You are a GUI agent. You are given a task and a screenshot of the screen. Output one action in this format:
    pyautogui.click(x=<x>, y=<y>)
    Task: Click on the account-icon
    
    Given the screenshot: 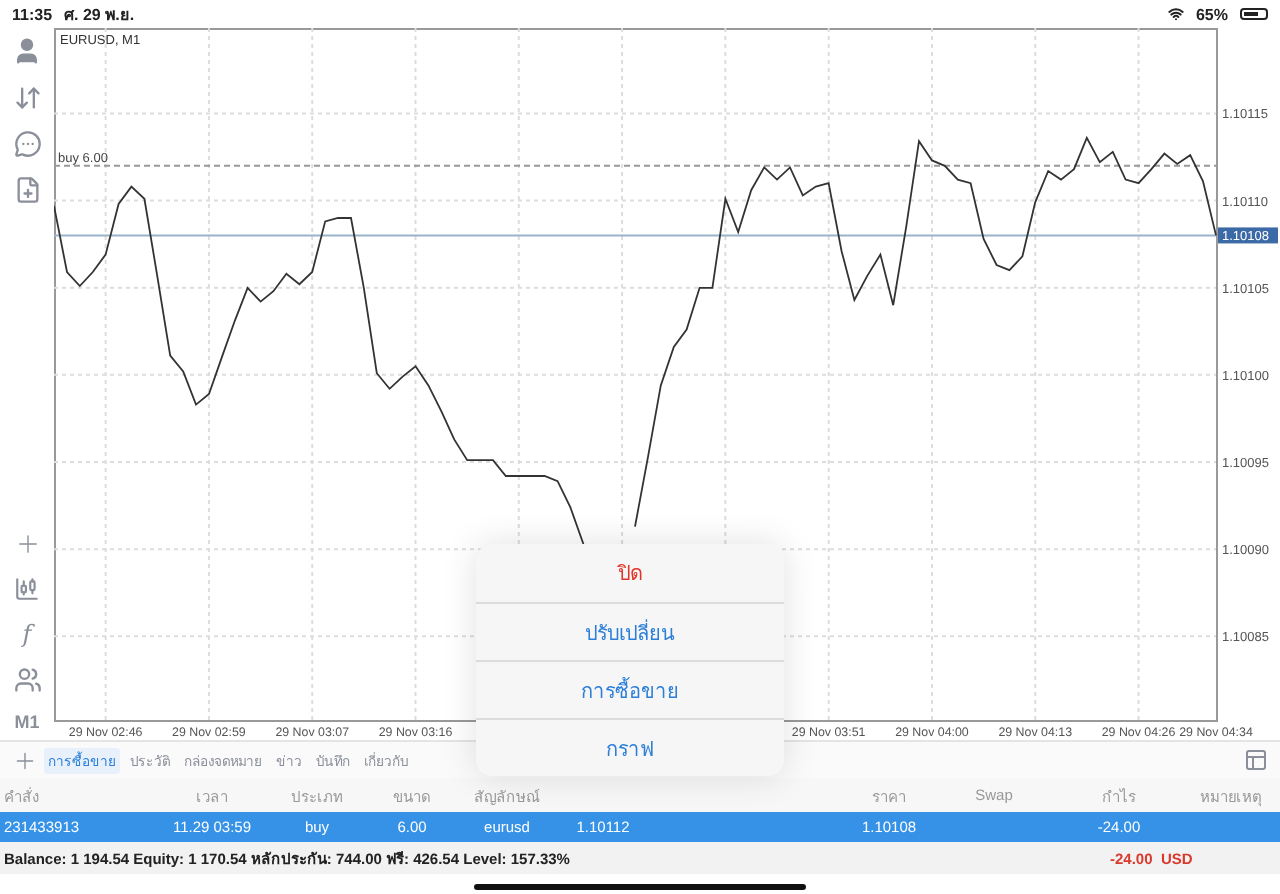 What is the action you would take?
    pyautogui.click(x=27, y=51)
    